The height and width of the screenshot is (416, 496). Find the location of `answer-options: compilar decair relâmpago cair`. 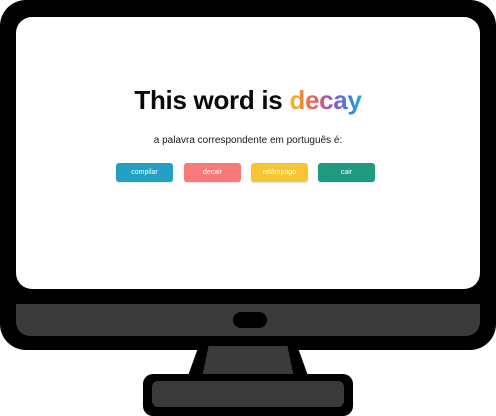

answer-options: compilar decair relâmpago cair is located at coordinates (248, 173).